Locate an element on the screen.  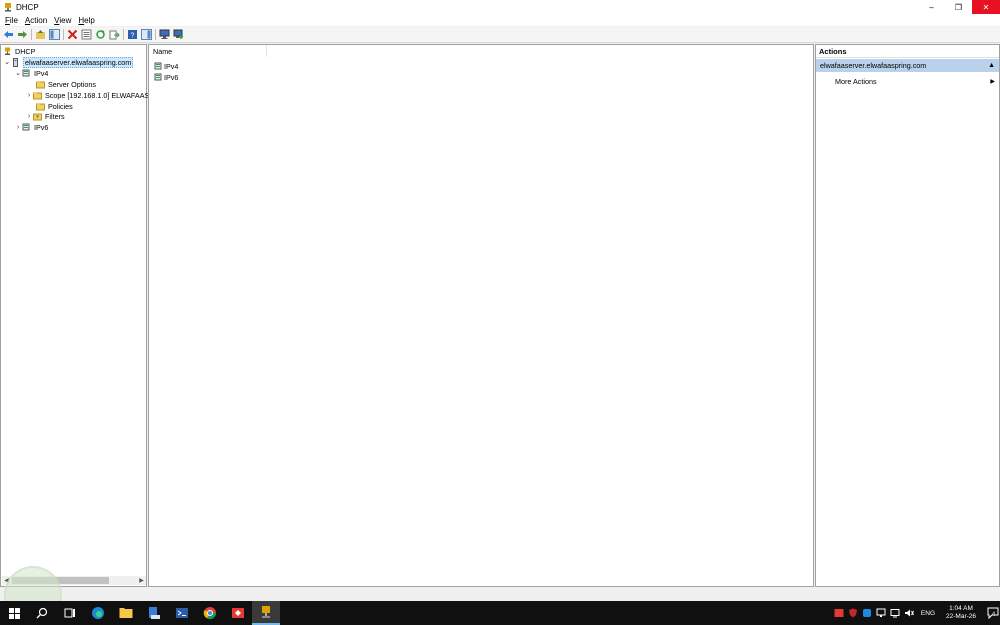
tree-label: IPv4 is located at coordinates (41, 73).